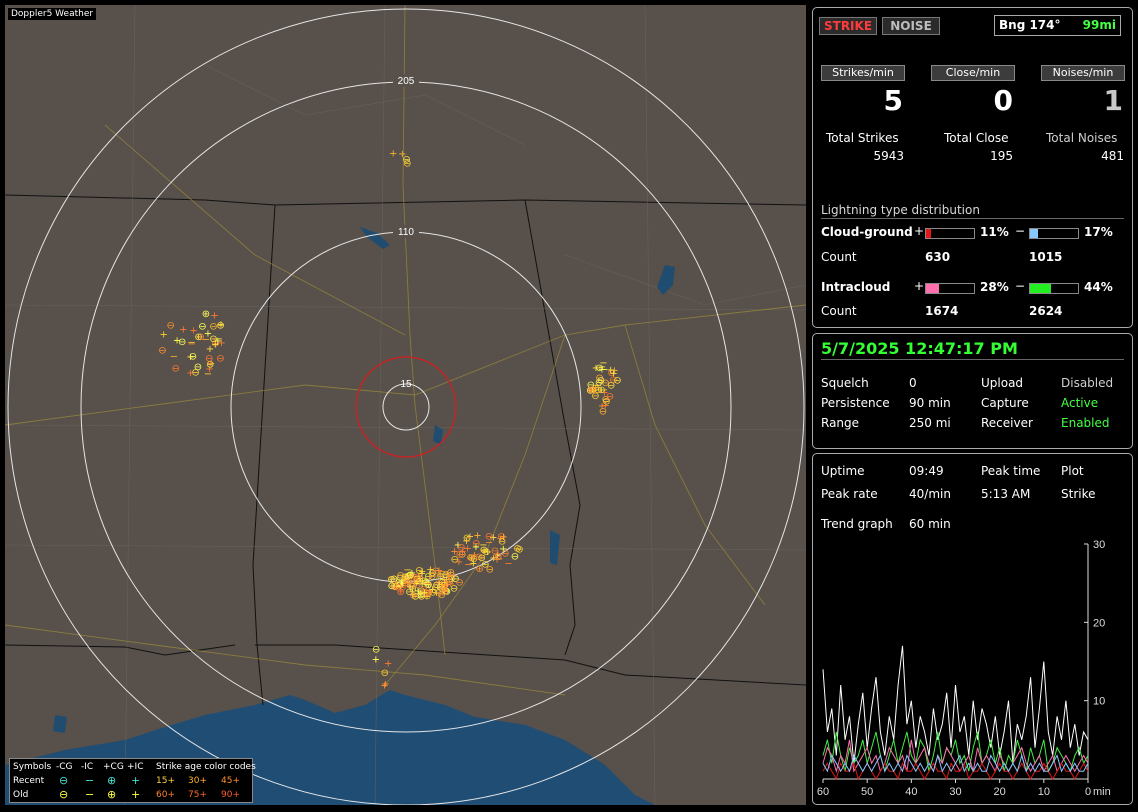 The height and width of the screenshot is (812, 1138). I want to click on legend-age-30: 30+, so click(197, 781).